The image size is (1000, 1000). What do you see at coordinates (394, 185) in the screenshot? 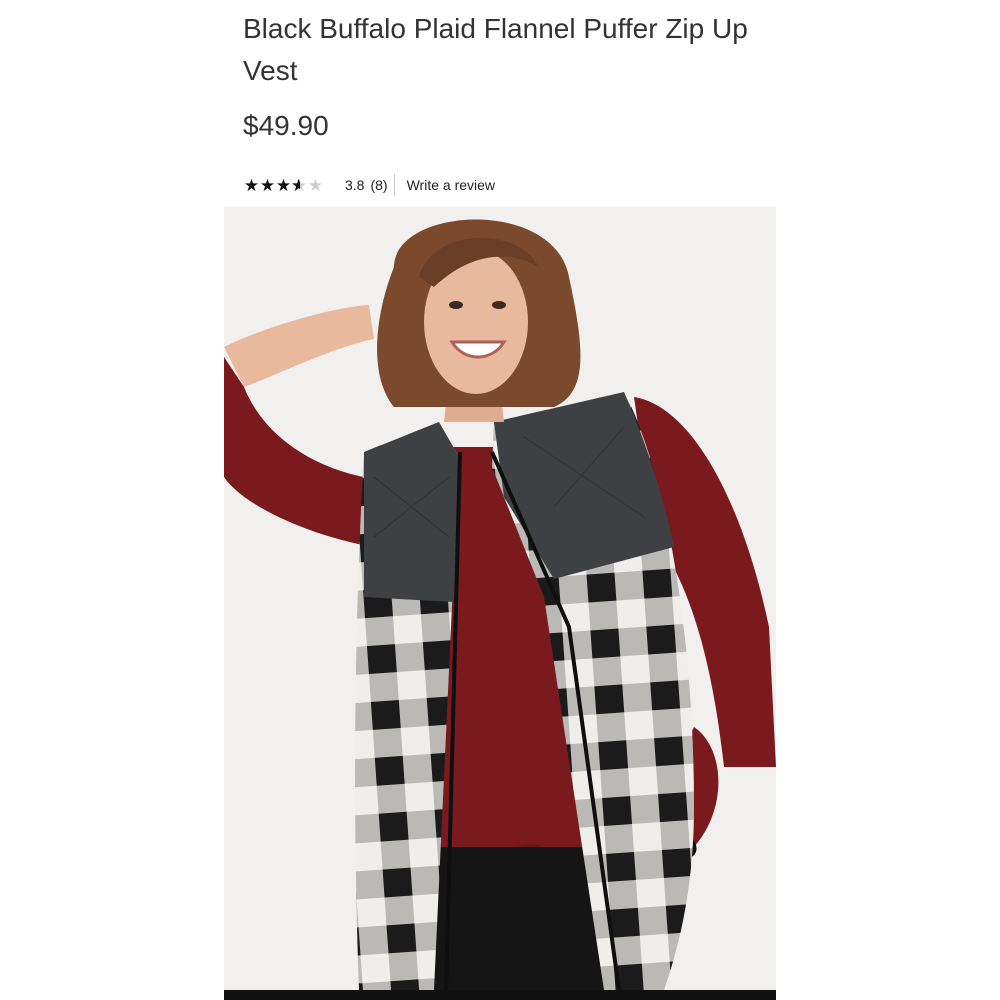
I see `rating-divider` at bounding box center [394, 185].